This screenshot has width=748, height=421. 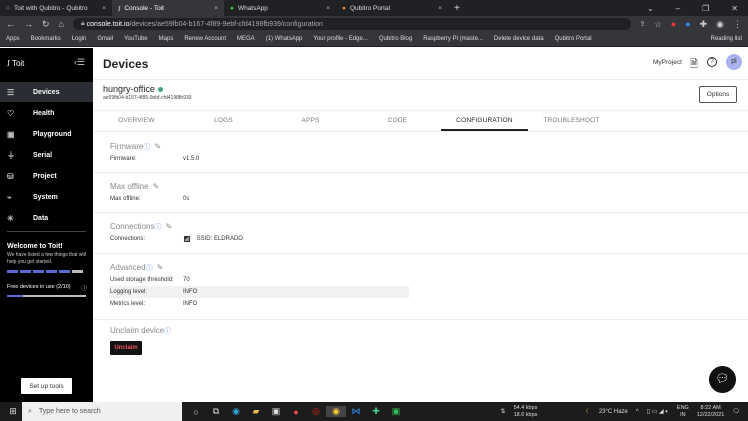 I want to click on sidebar-item-playground: ▣ Playground, so click(x=46, y=134).